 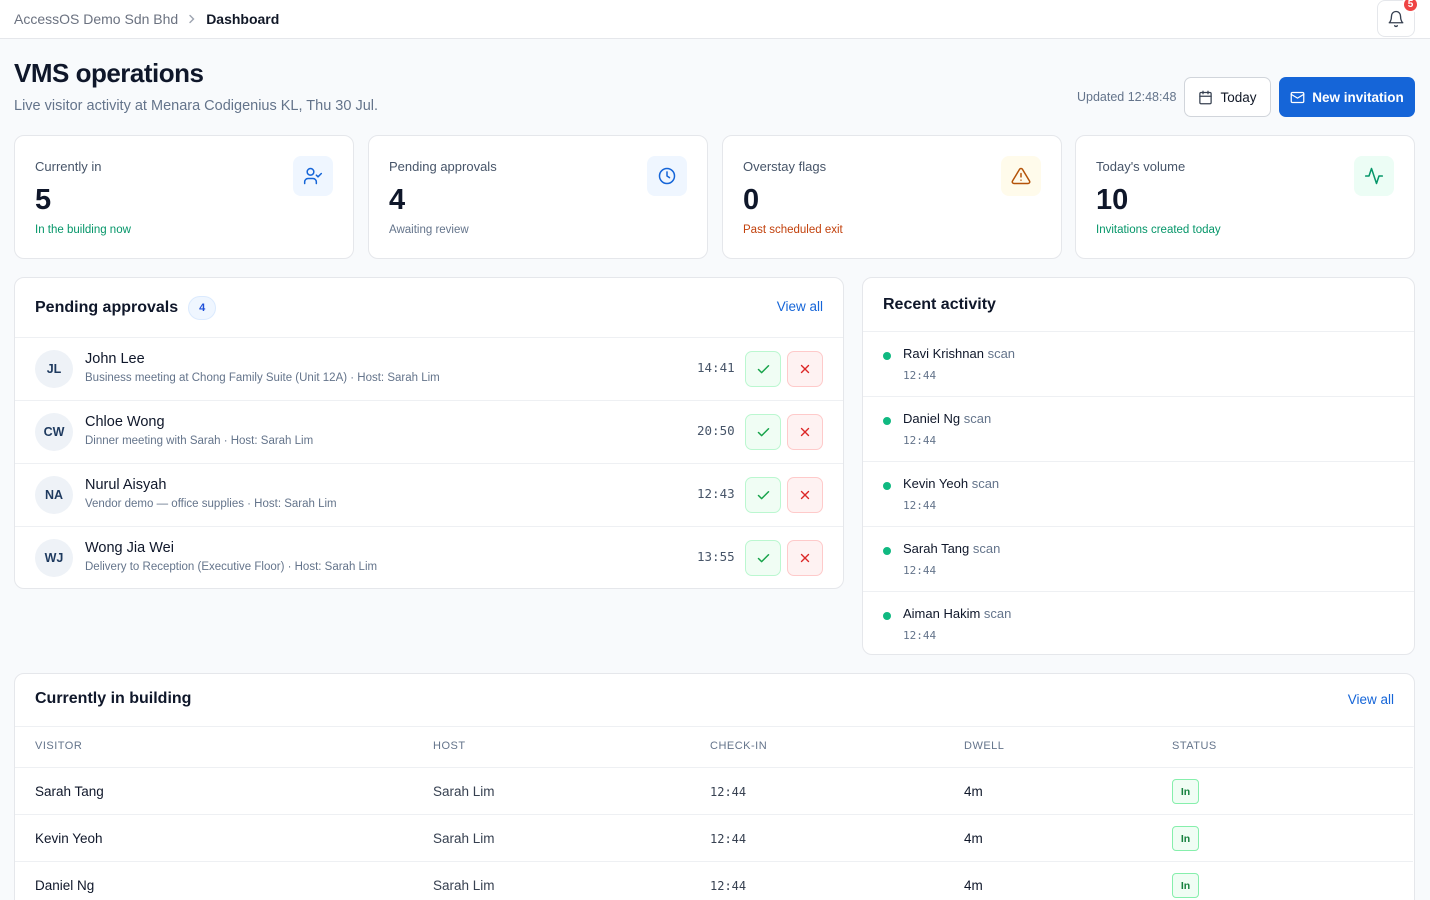 I want to click on activity-person: Sarah Tang, so click(x=936, y=548).